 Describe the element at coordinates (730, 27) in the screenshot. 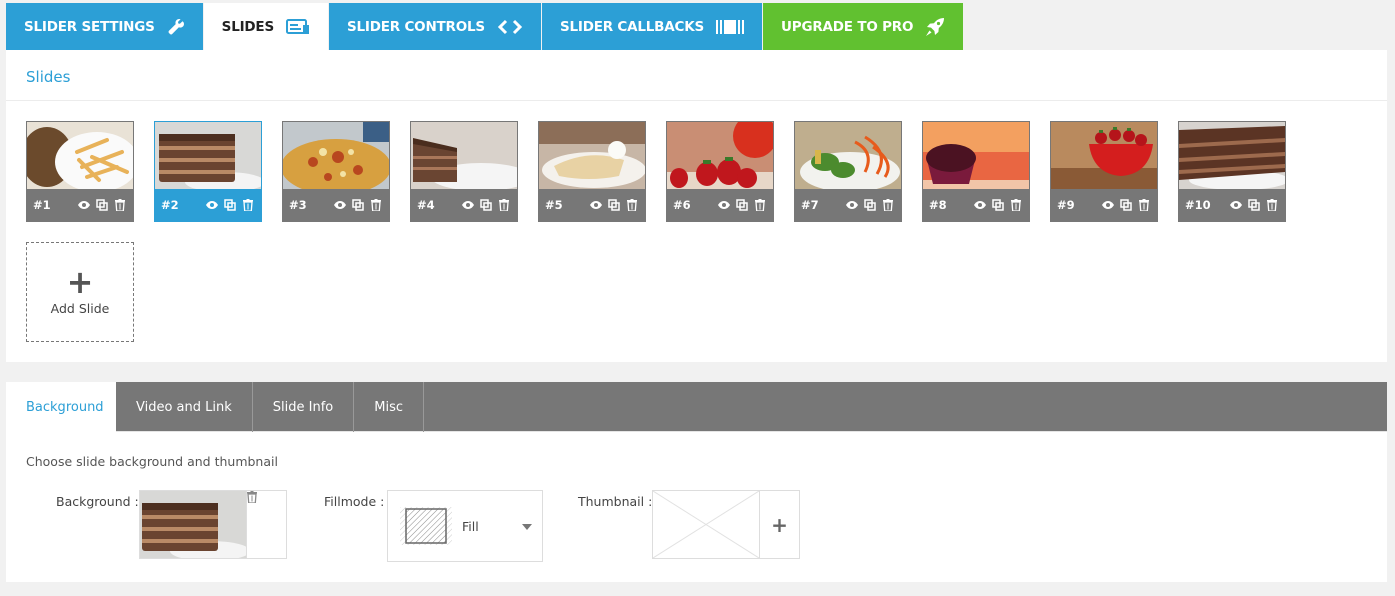

I see `barcode-icon` at that location.